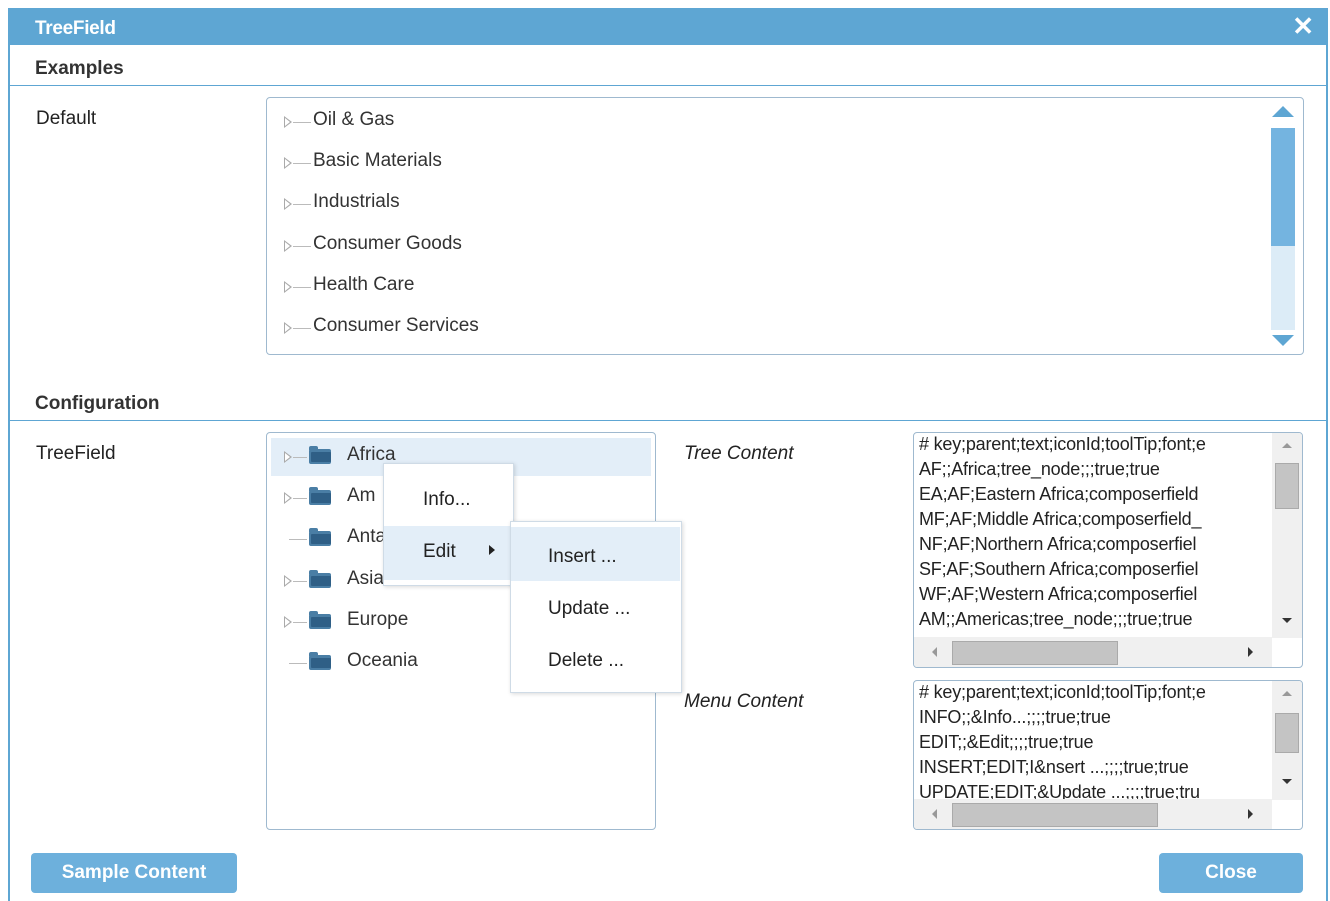 The width and height of the screenshot is (1330, 901). Describe the element at coordinates (668, 404) in the screenshot. I see `configuration-section-header: Configuration` at that location.